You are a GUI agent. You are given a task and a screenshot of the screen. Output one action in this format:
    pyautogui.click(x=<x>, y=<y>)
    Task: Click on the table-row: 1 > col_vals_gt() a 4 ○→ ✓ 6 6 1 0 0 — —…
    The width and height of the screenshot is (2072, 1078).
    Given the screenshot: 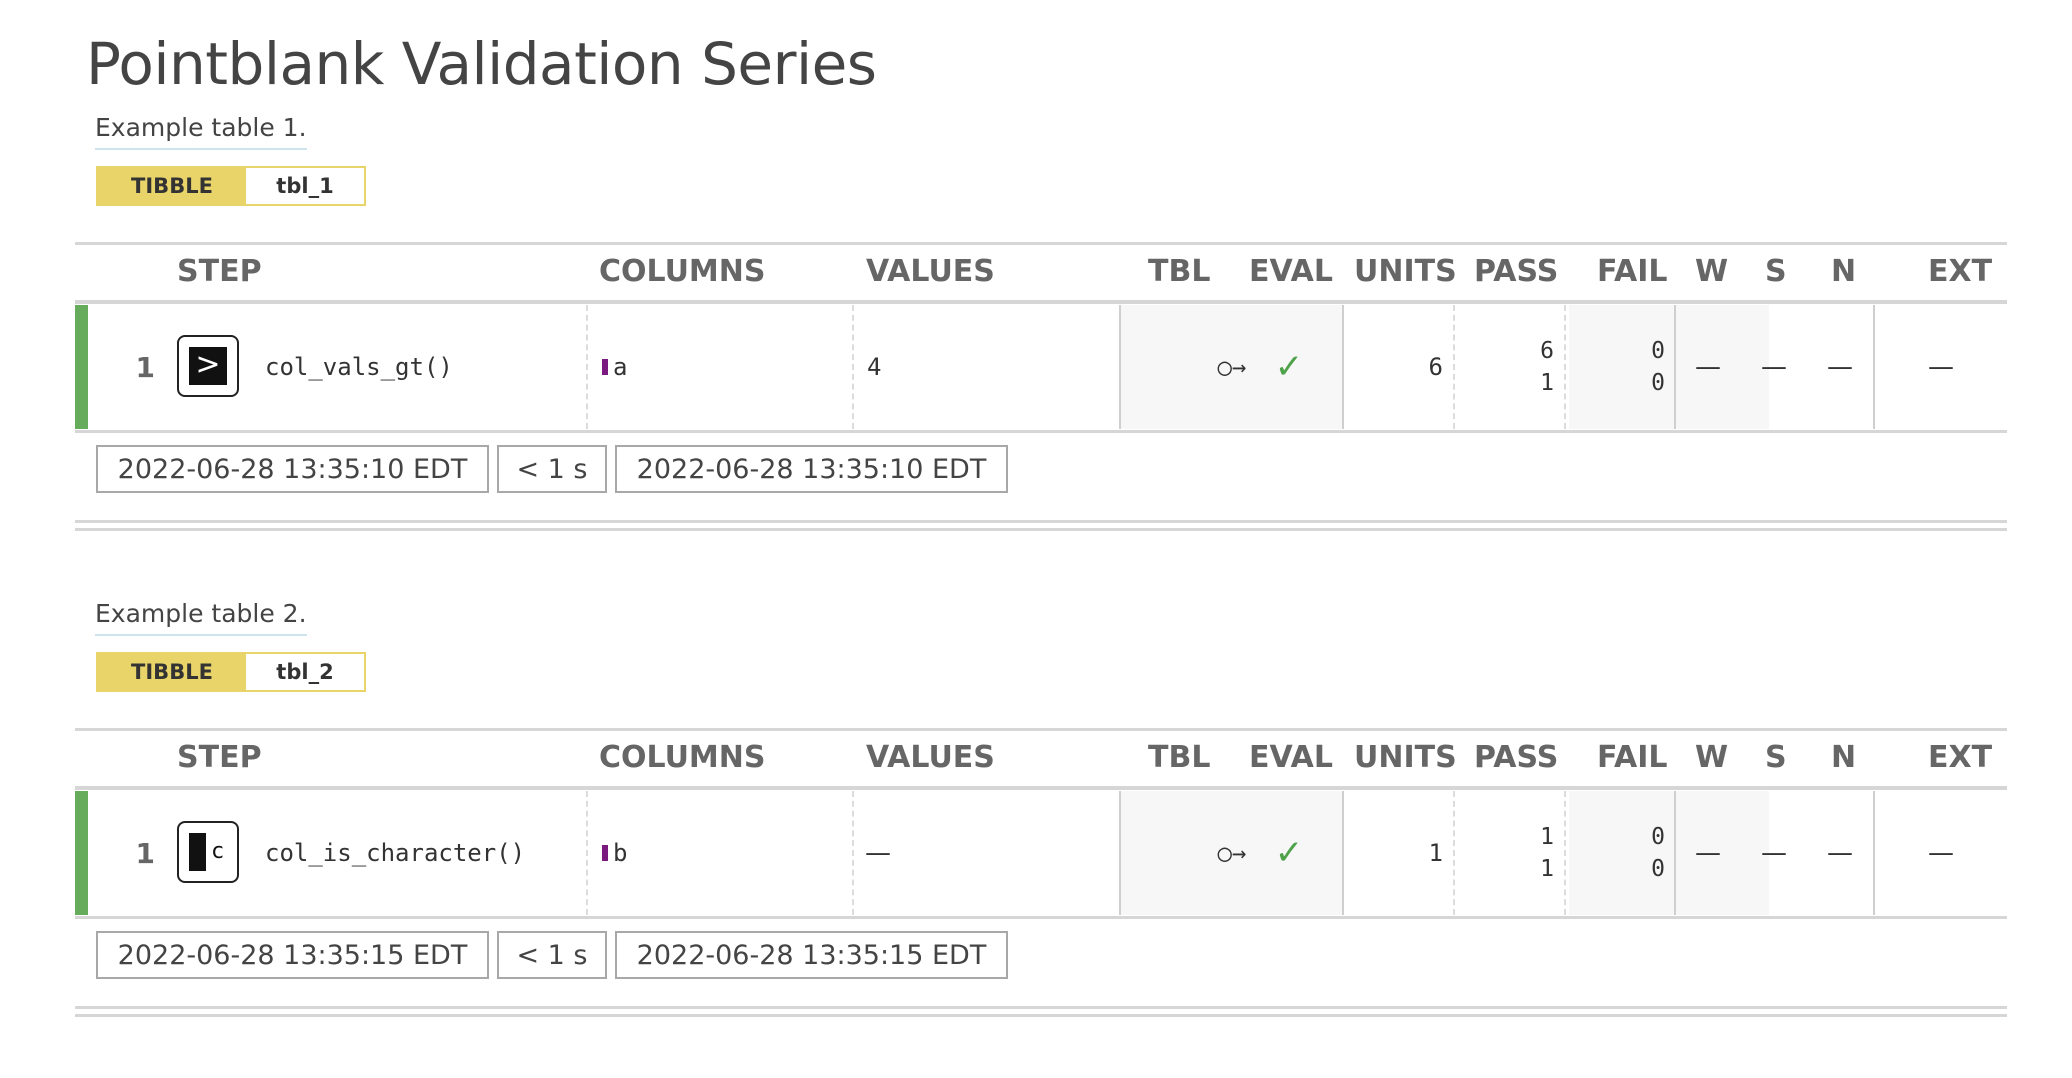 What is the action you would take?
    pyautogui.click(x=1041, y=367)
    